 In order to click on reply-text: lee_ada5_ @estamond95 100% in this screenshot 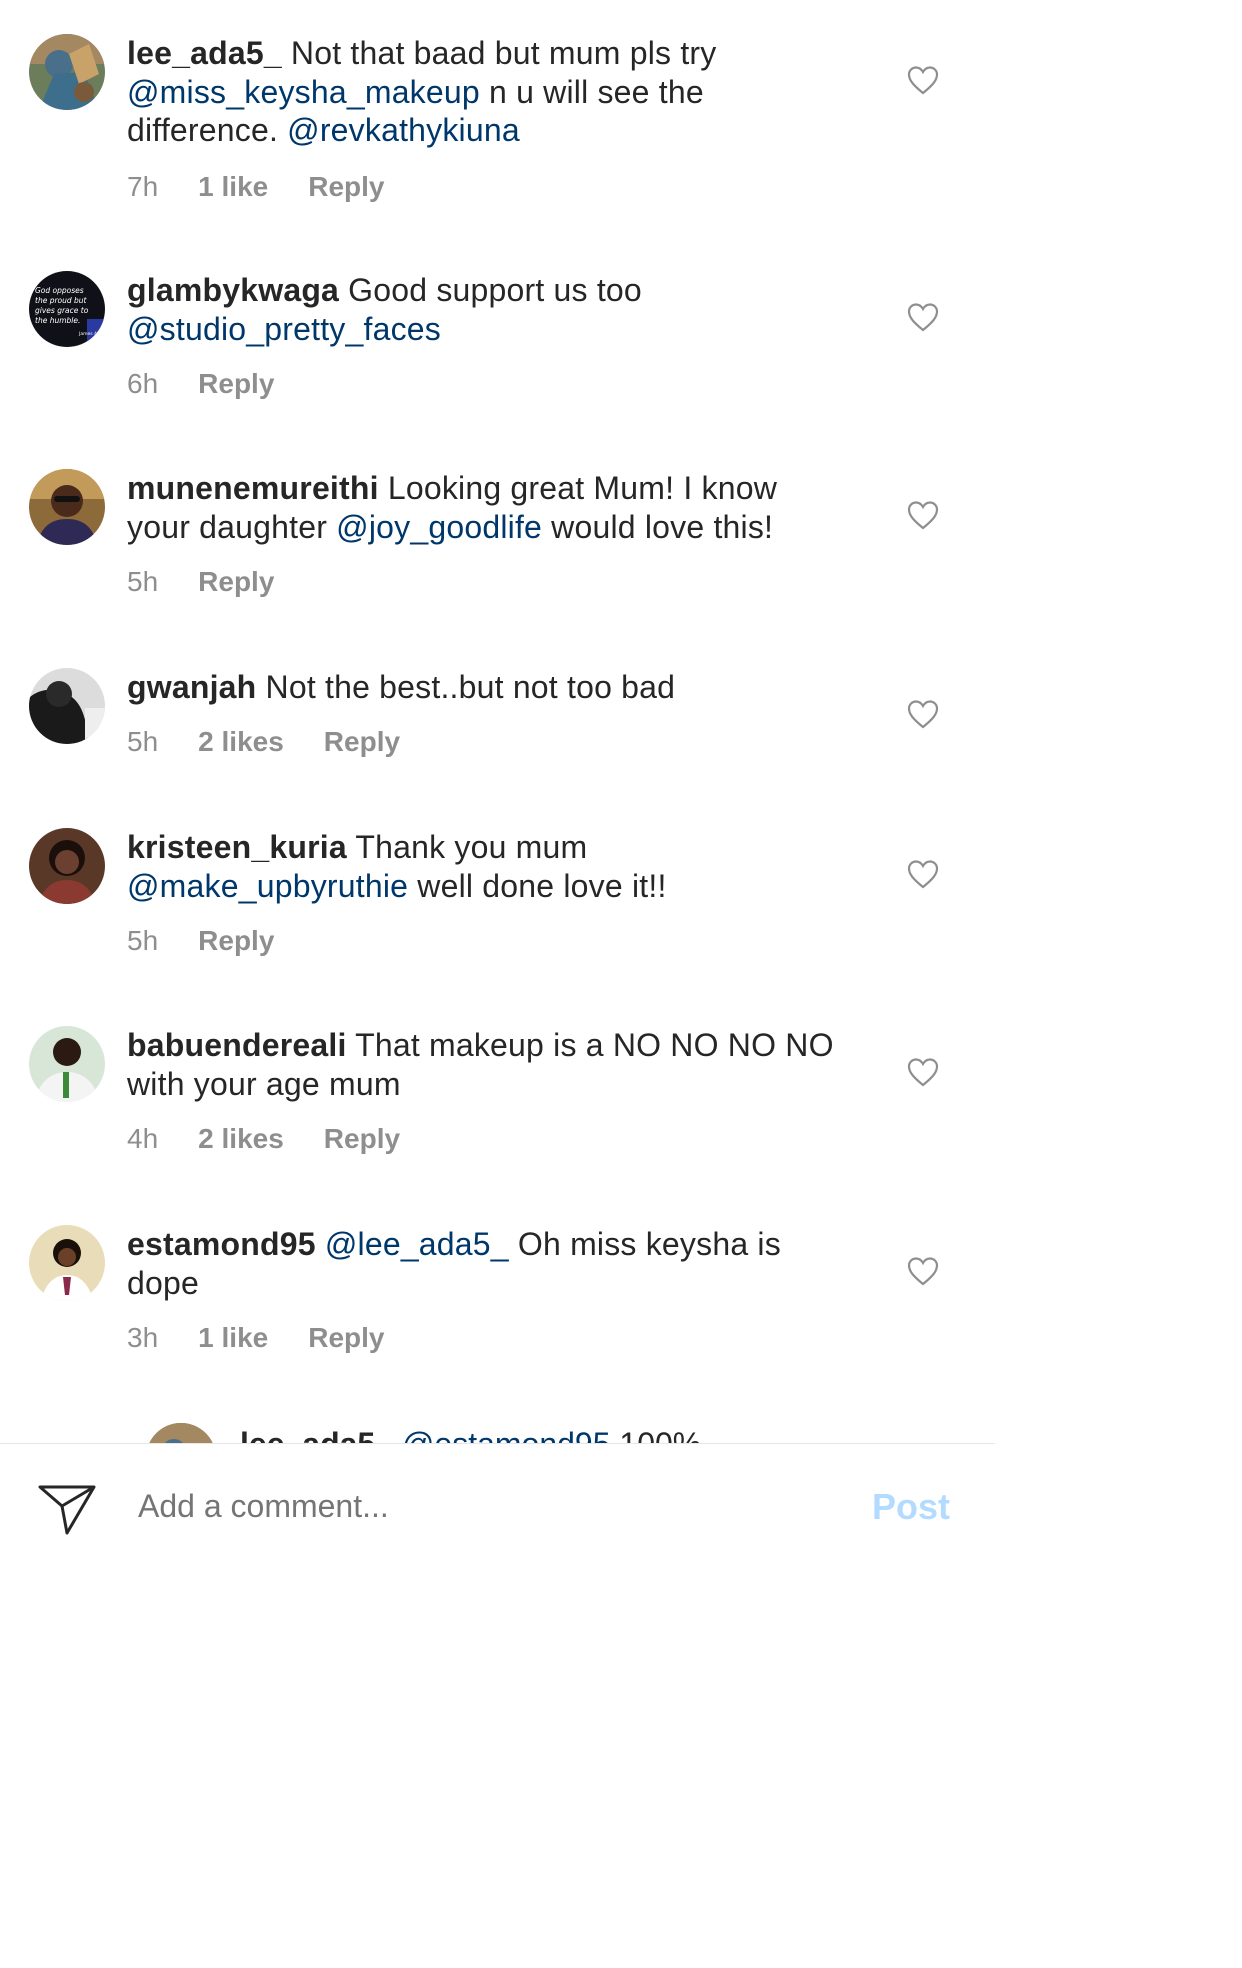, I will do `click(470, 1435)`.